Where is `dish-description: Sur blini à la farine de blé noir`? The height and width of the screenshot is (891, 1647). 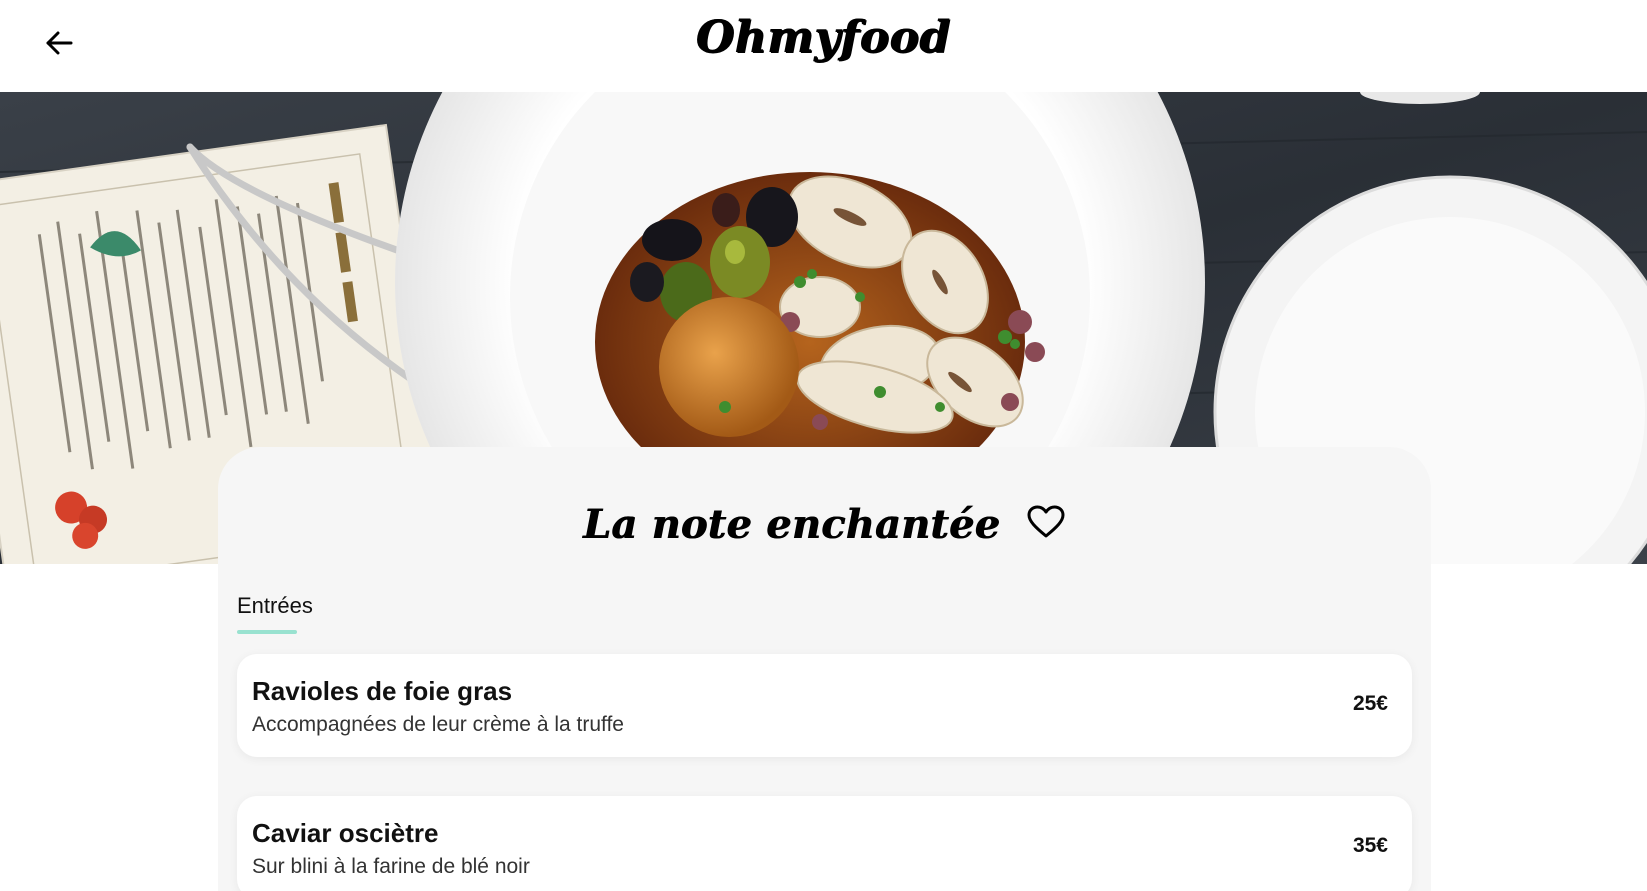 dish-description: Sur blini à la farine de blé noir is located at coordinates (391, 866).